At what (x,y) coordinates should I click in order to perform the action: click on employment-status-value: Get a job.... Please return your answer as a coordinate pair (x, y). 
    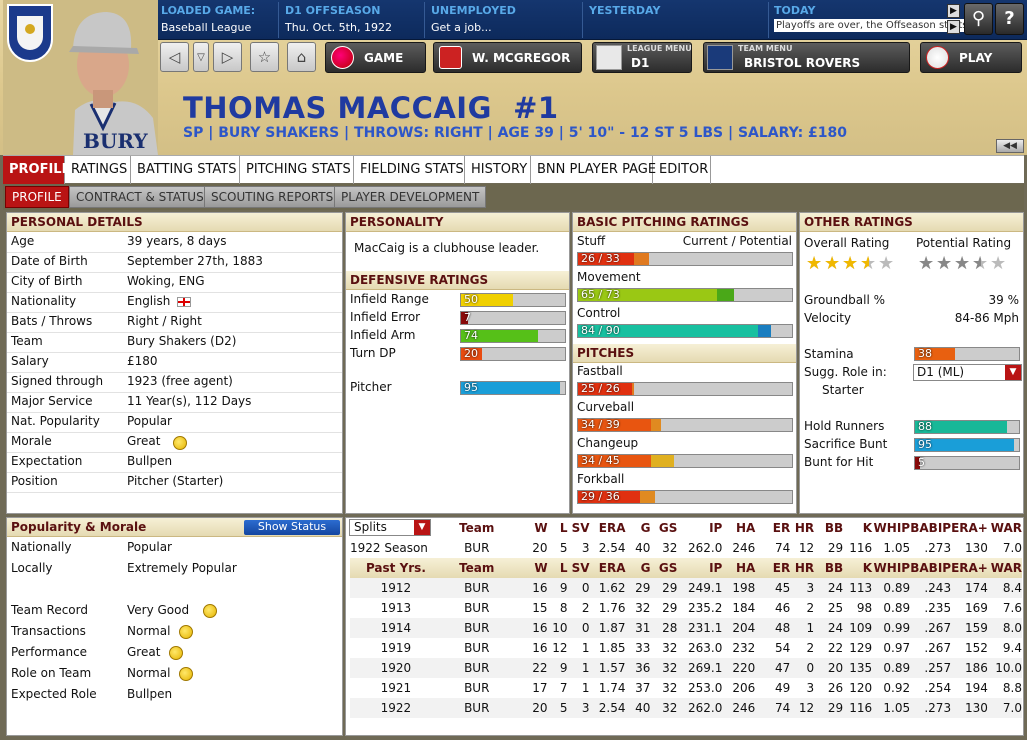
    Looking at the image, I should click on (461, 27).